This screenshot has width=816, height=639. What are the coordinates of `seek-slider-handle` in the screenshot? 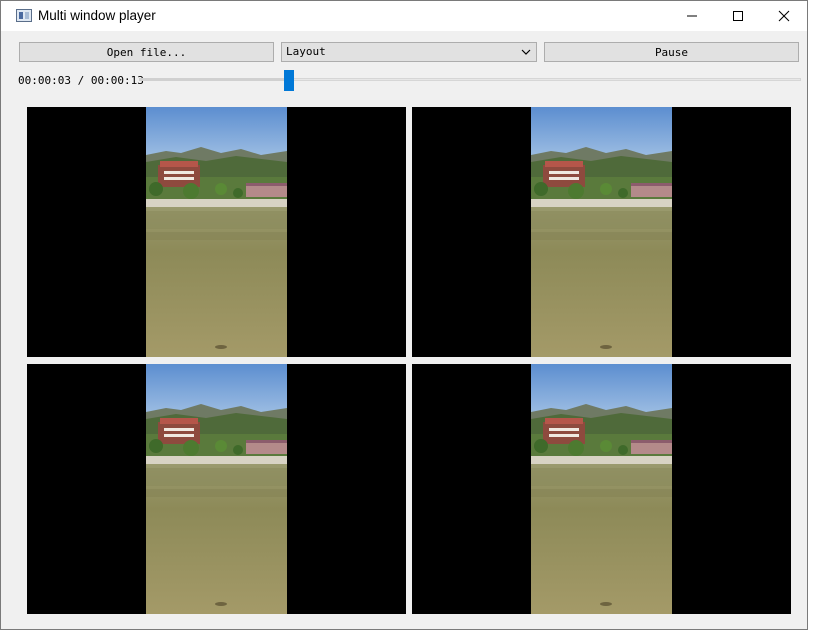 It's located at (289, 80).